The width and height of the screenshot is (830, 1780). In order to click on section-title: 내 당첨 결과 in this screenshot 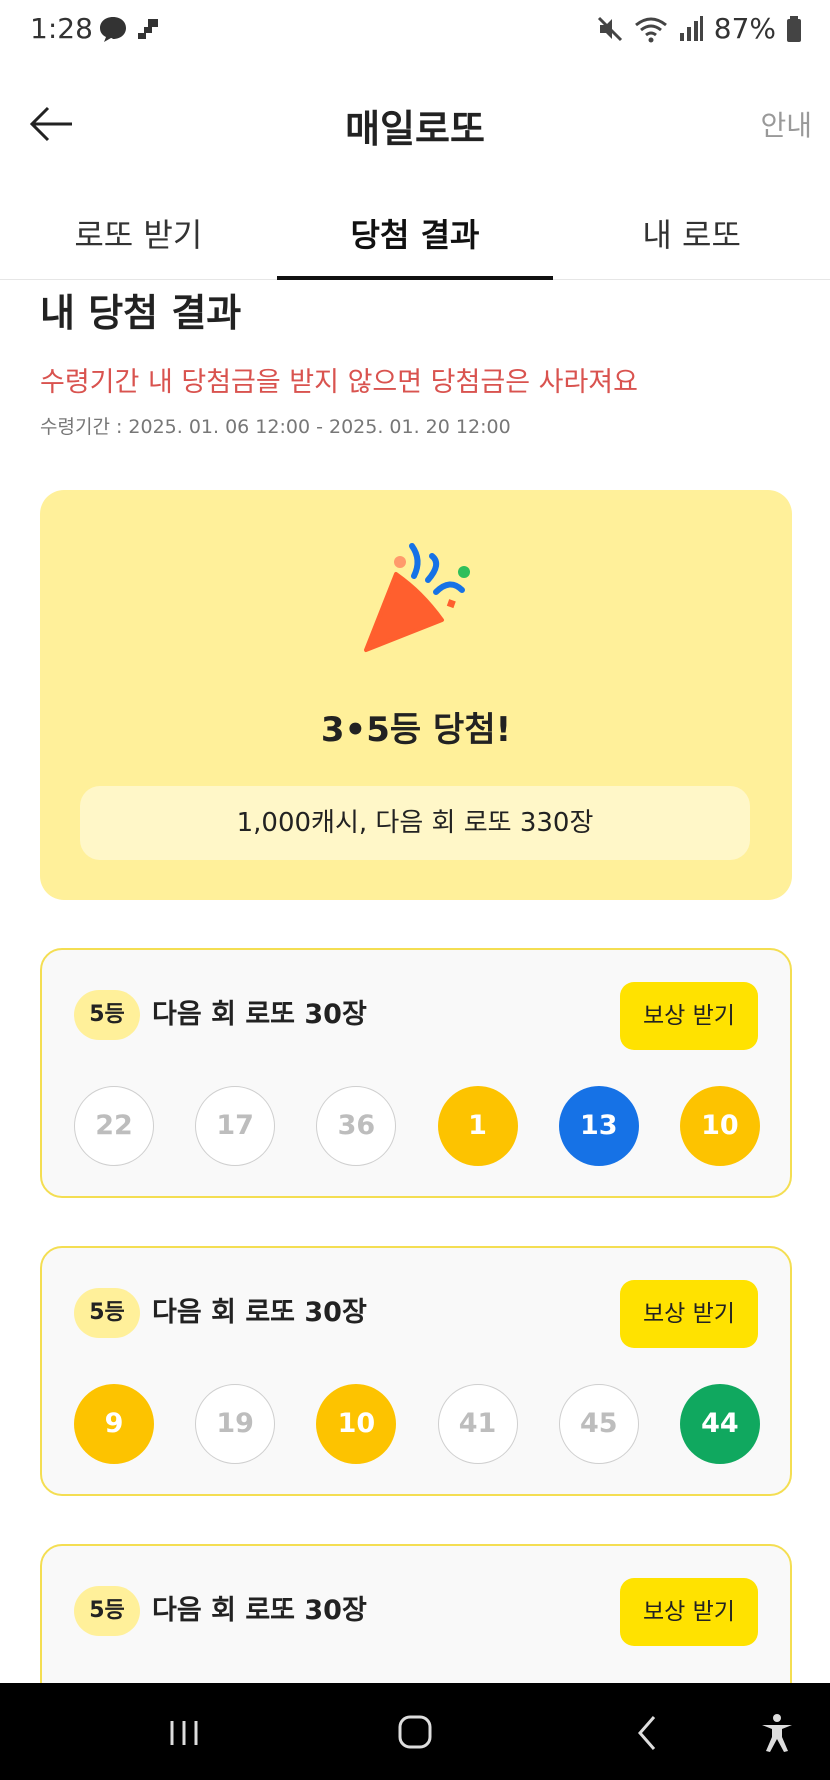, I will do `click(141, 313)`.